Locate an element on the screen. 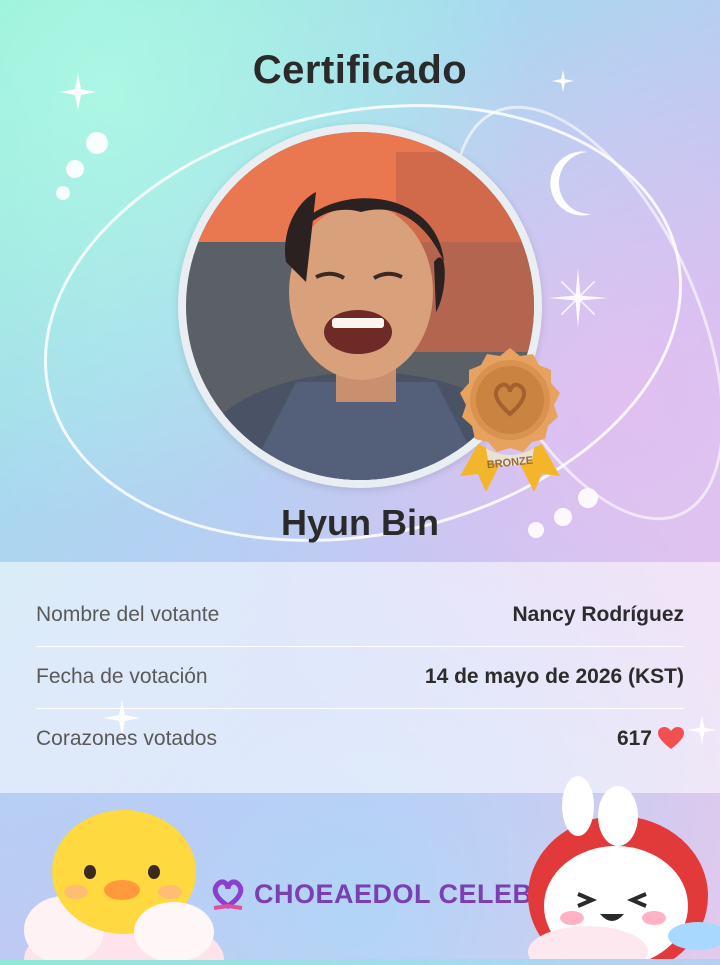 The image size is (720, 965). heart-icon is located at coordinates (671, 739).